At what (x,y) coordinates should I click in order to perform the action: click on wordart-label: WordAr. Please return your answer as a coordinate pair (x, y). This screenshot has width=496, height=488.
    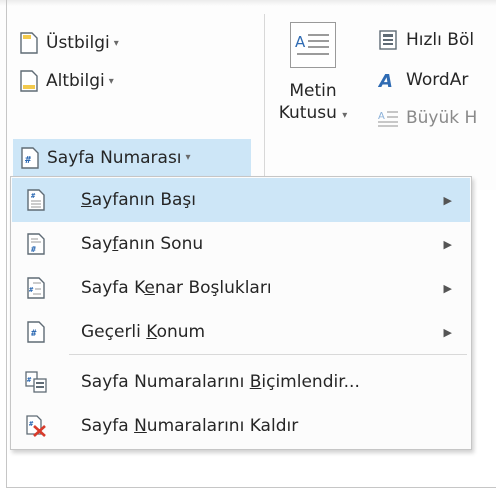
    Looking at the image, I should click on (437, 80).